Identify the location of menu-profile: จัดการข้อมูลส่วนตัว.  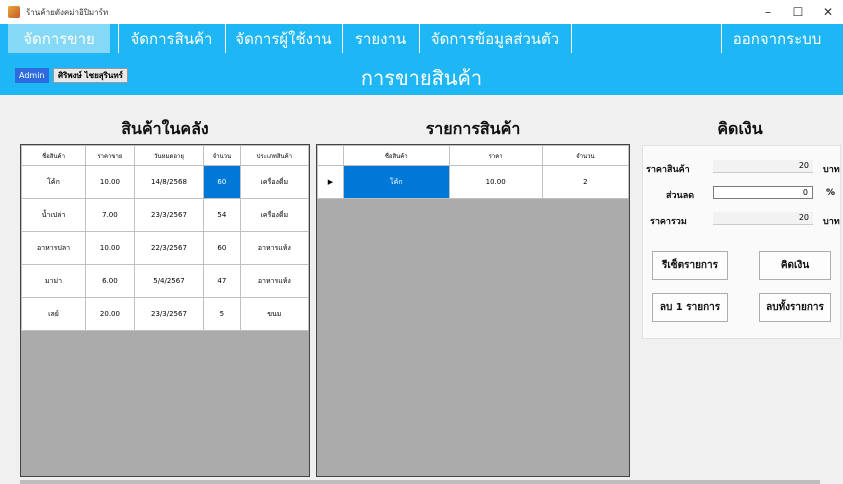
(495, 38).